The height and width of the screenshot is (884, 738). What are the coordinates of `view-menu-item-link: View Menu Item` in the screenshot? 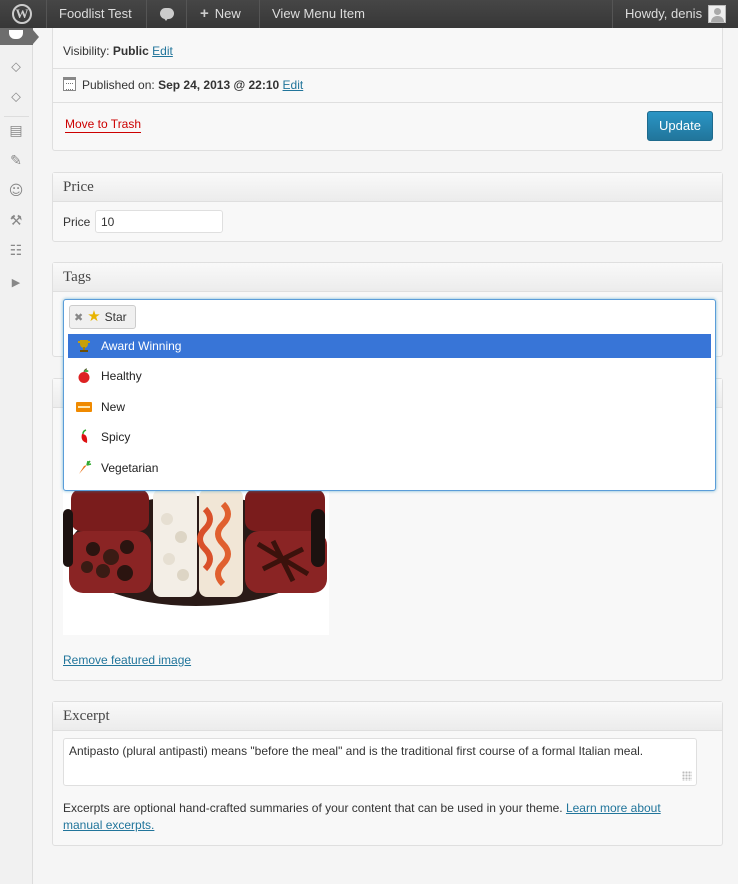 It's located at (318, 14).